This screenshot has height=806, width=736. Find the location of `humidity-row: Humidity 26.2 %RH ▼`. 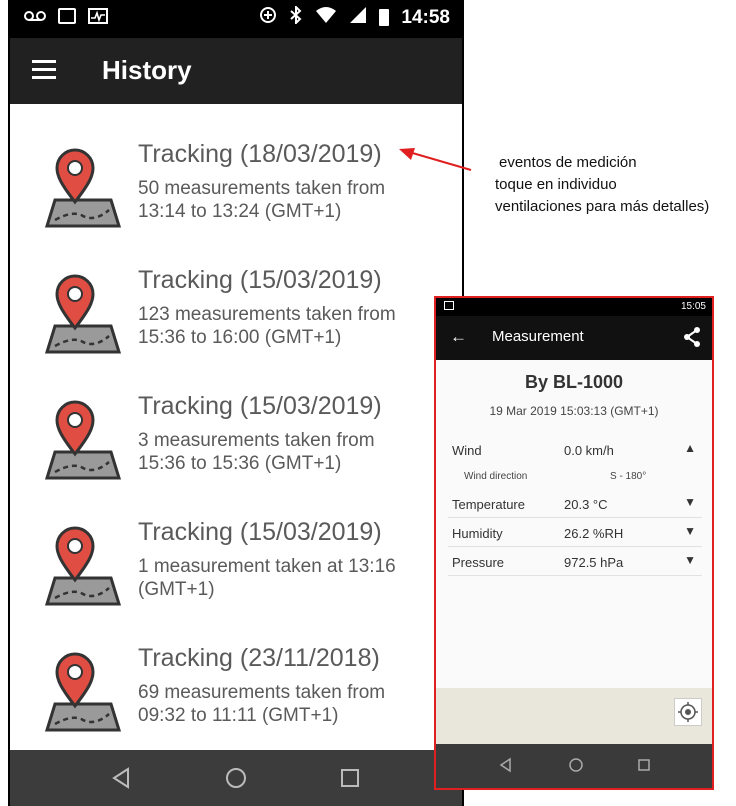

humidity-row: Humidity 26.2 %RH ▼ is located at coordinates (575, 533).